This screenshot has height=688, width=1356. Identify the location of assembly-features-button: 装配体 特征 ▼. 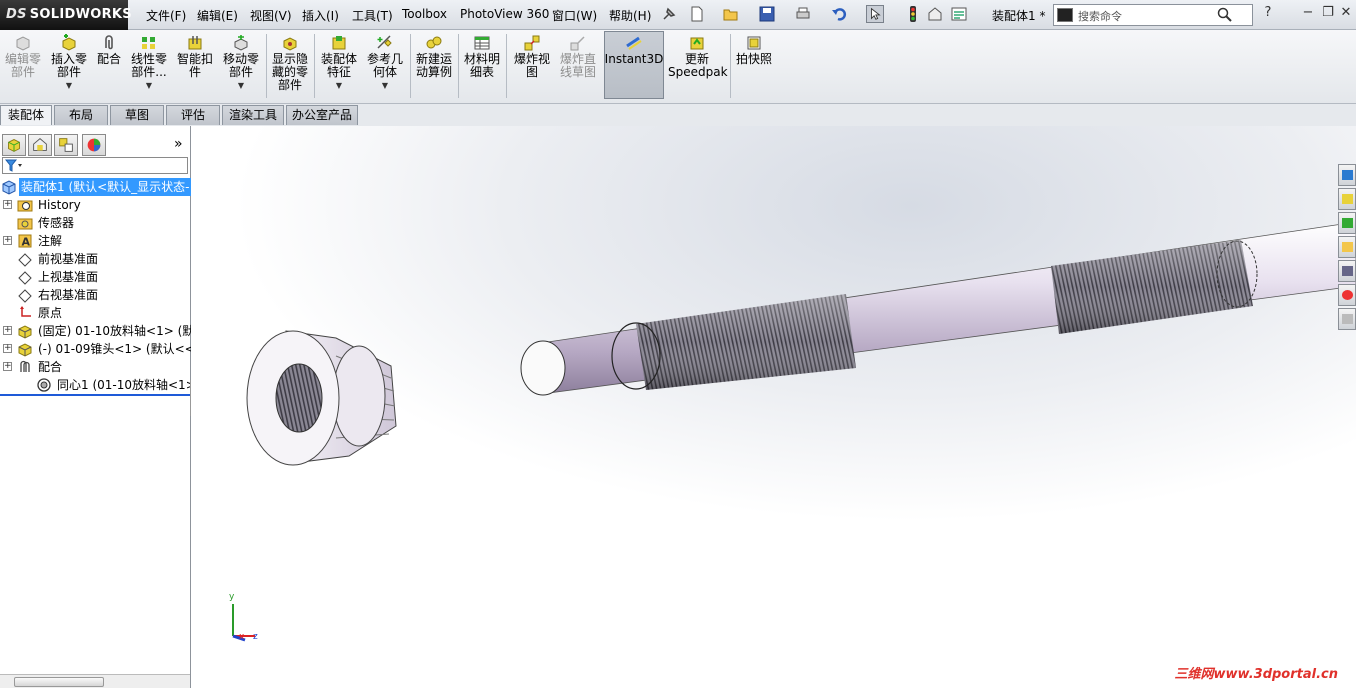
(339, 66).